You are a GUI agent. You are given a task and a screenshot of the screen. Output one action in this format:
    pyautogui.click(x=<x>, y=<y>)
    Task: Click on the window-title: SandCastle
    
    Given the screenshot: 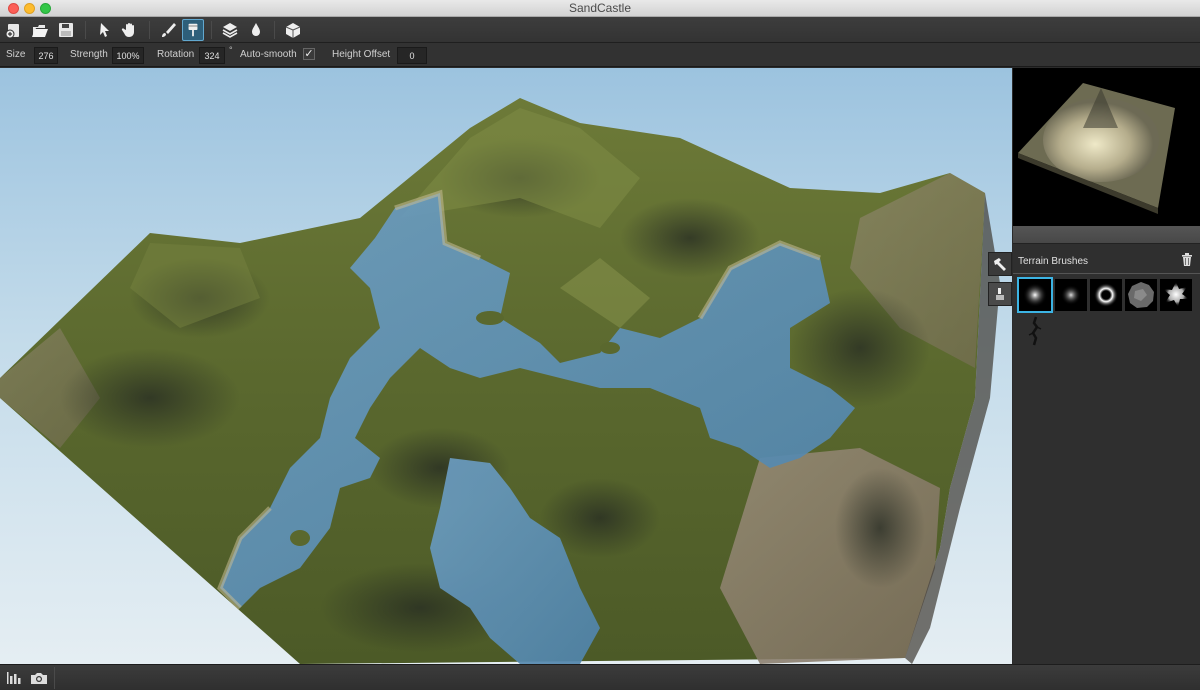 What is the action you would take?
    pyautogui.click(x=600, y=8)
    